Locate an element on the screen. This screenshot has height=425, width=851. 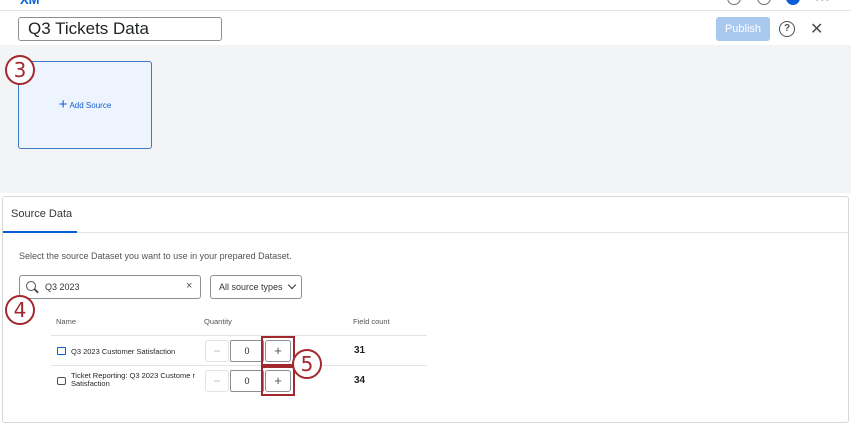
field-count: 31 is located at coordinates (360, 350).